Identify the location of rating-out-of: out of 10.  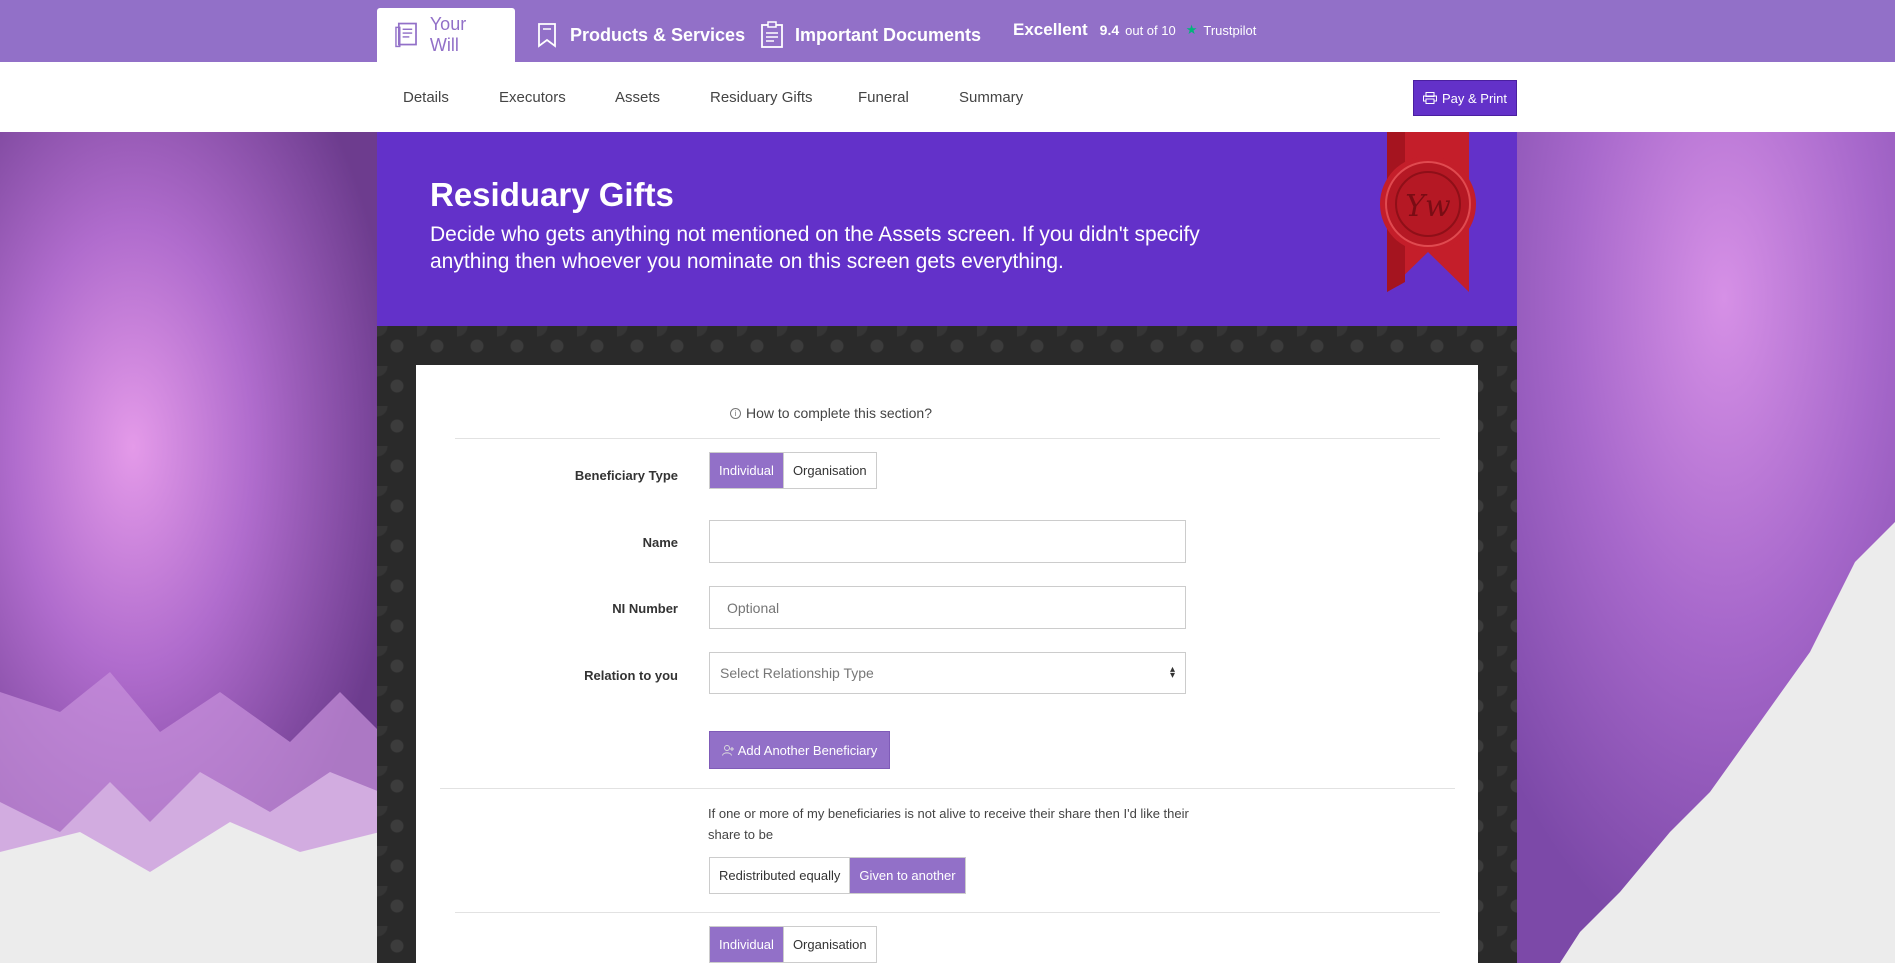
(1150, 30).